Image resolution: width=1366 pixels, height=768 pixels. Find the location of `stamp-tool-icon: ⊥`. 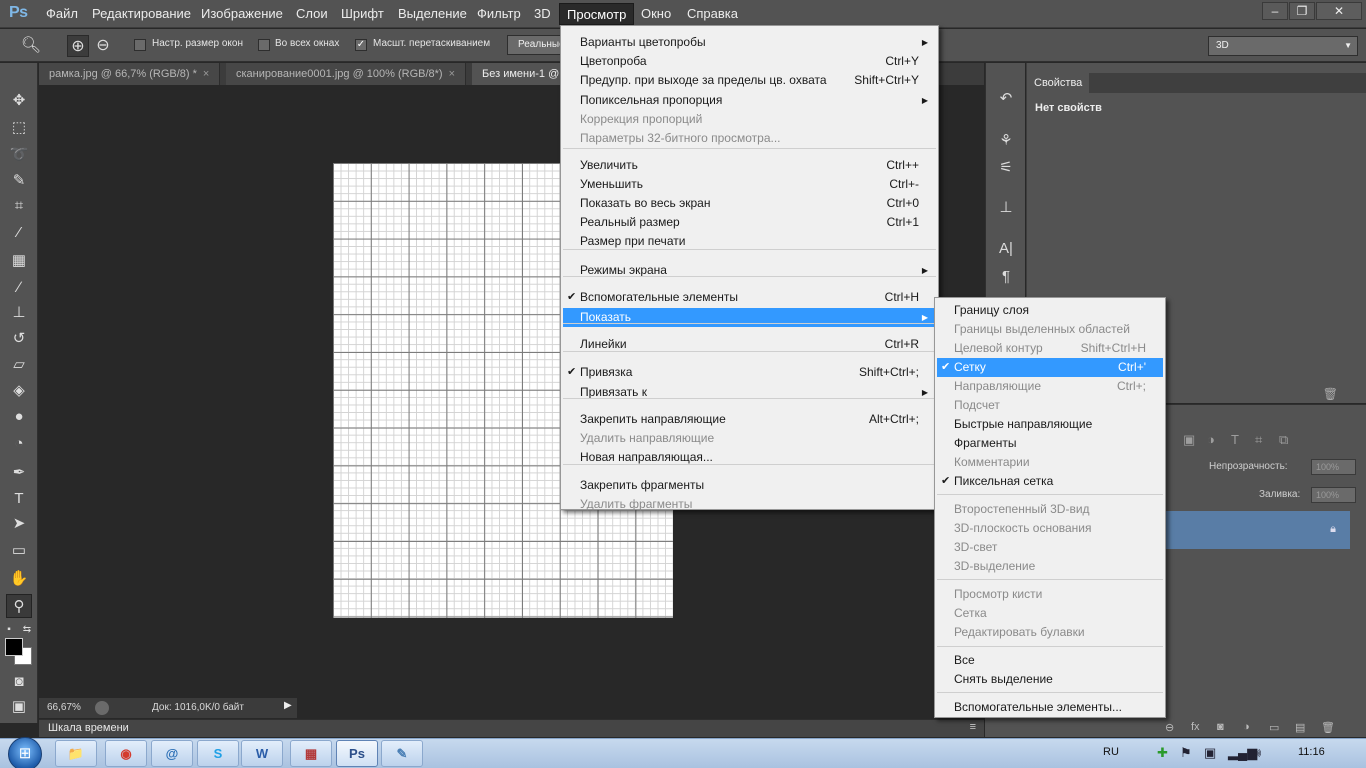

stamp-tool-icon: ⊥ is located at coordinates (19, 313).